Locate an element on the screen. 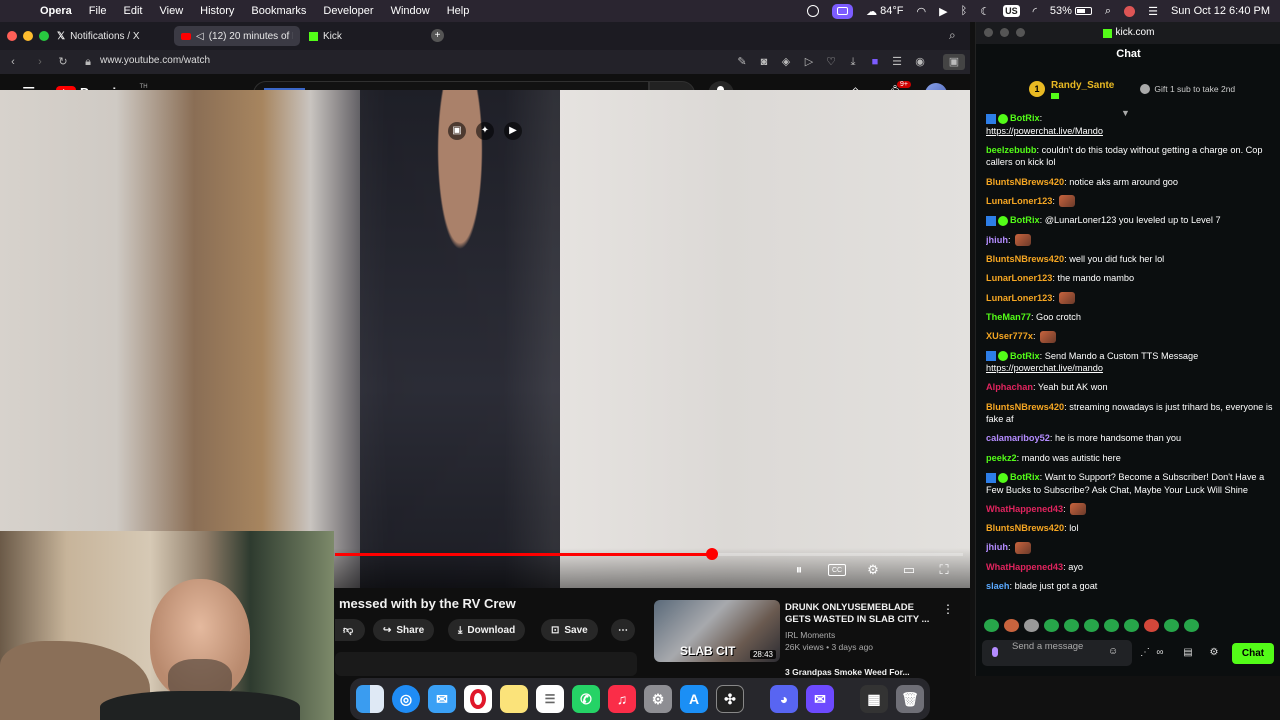  tab-search-icon: ⌕ is located at coordinates (952, 35).